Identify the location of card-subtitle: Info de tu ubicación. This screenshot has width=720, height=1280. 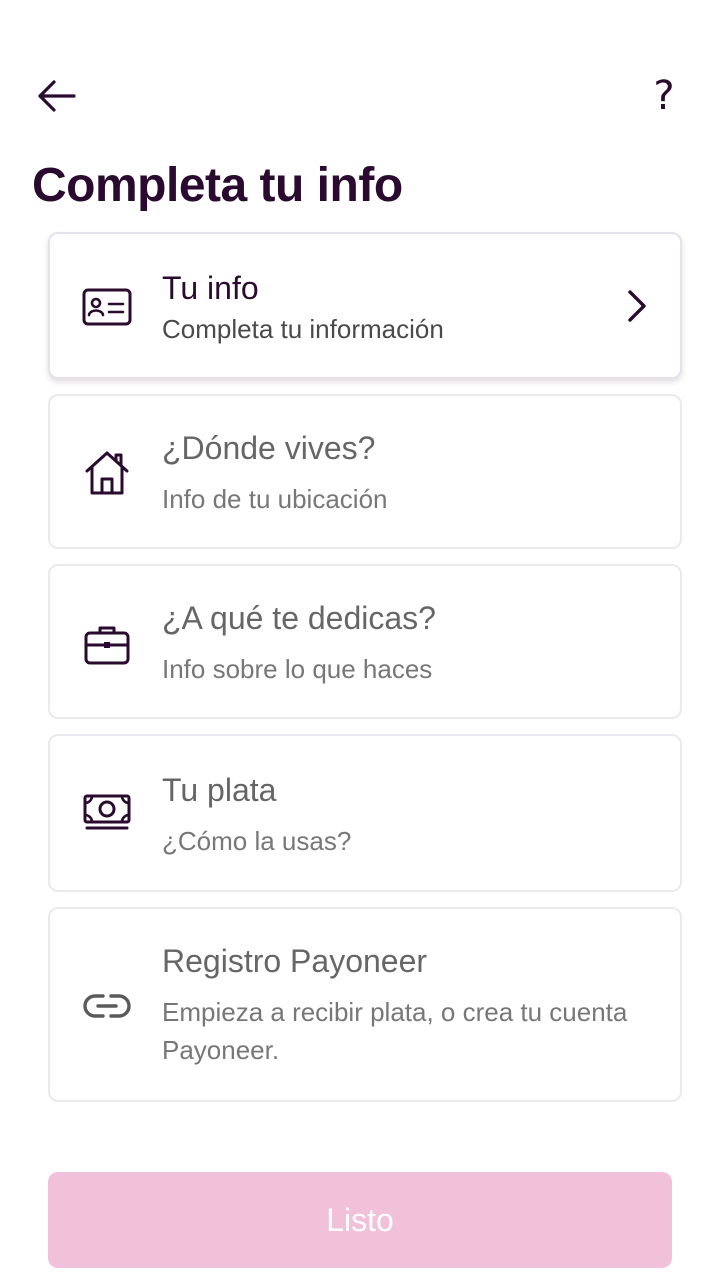
(275, 499).